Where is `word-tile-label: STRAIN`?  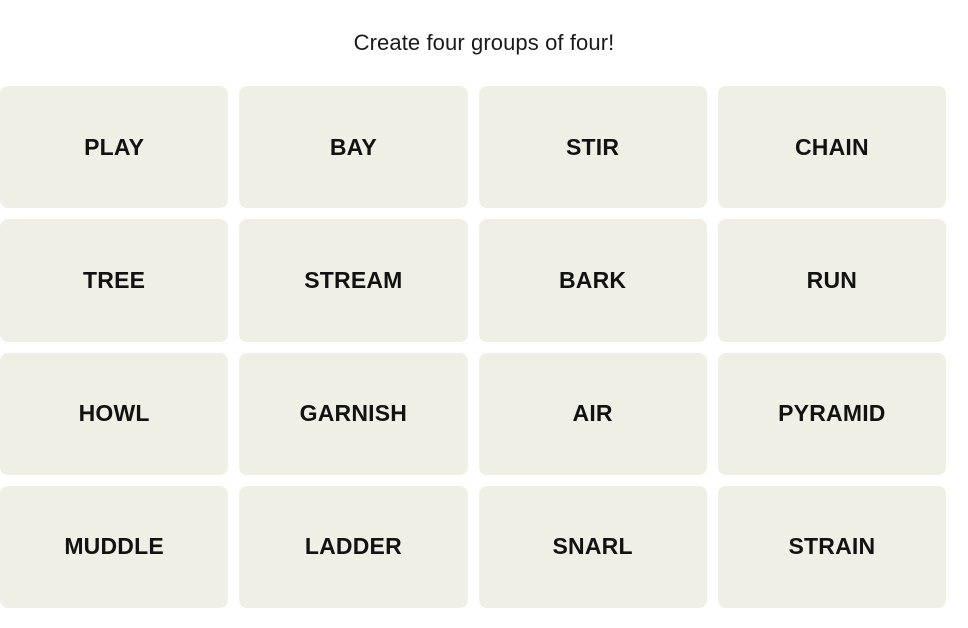 word-tile-label: STRAIN is located at coordinates (832, 546).